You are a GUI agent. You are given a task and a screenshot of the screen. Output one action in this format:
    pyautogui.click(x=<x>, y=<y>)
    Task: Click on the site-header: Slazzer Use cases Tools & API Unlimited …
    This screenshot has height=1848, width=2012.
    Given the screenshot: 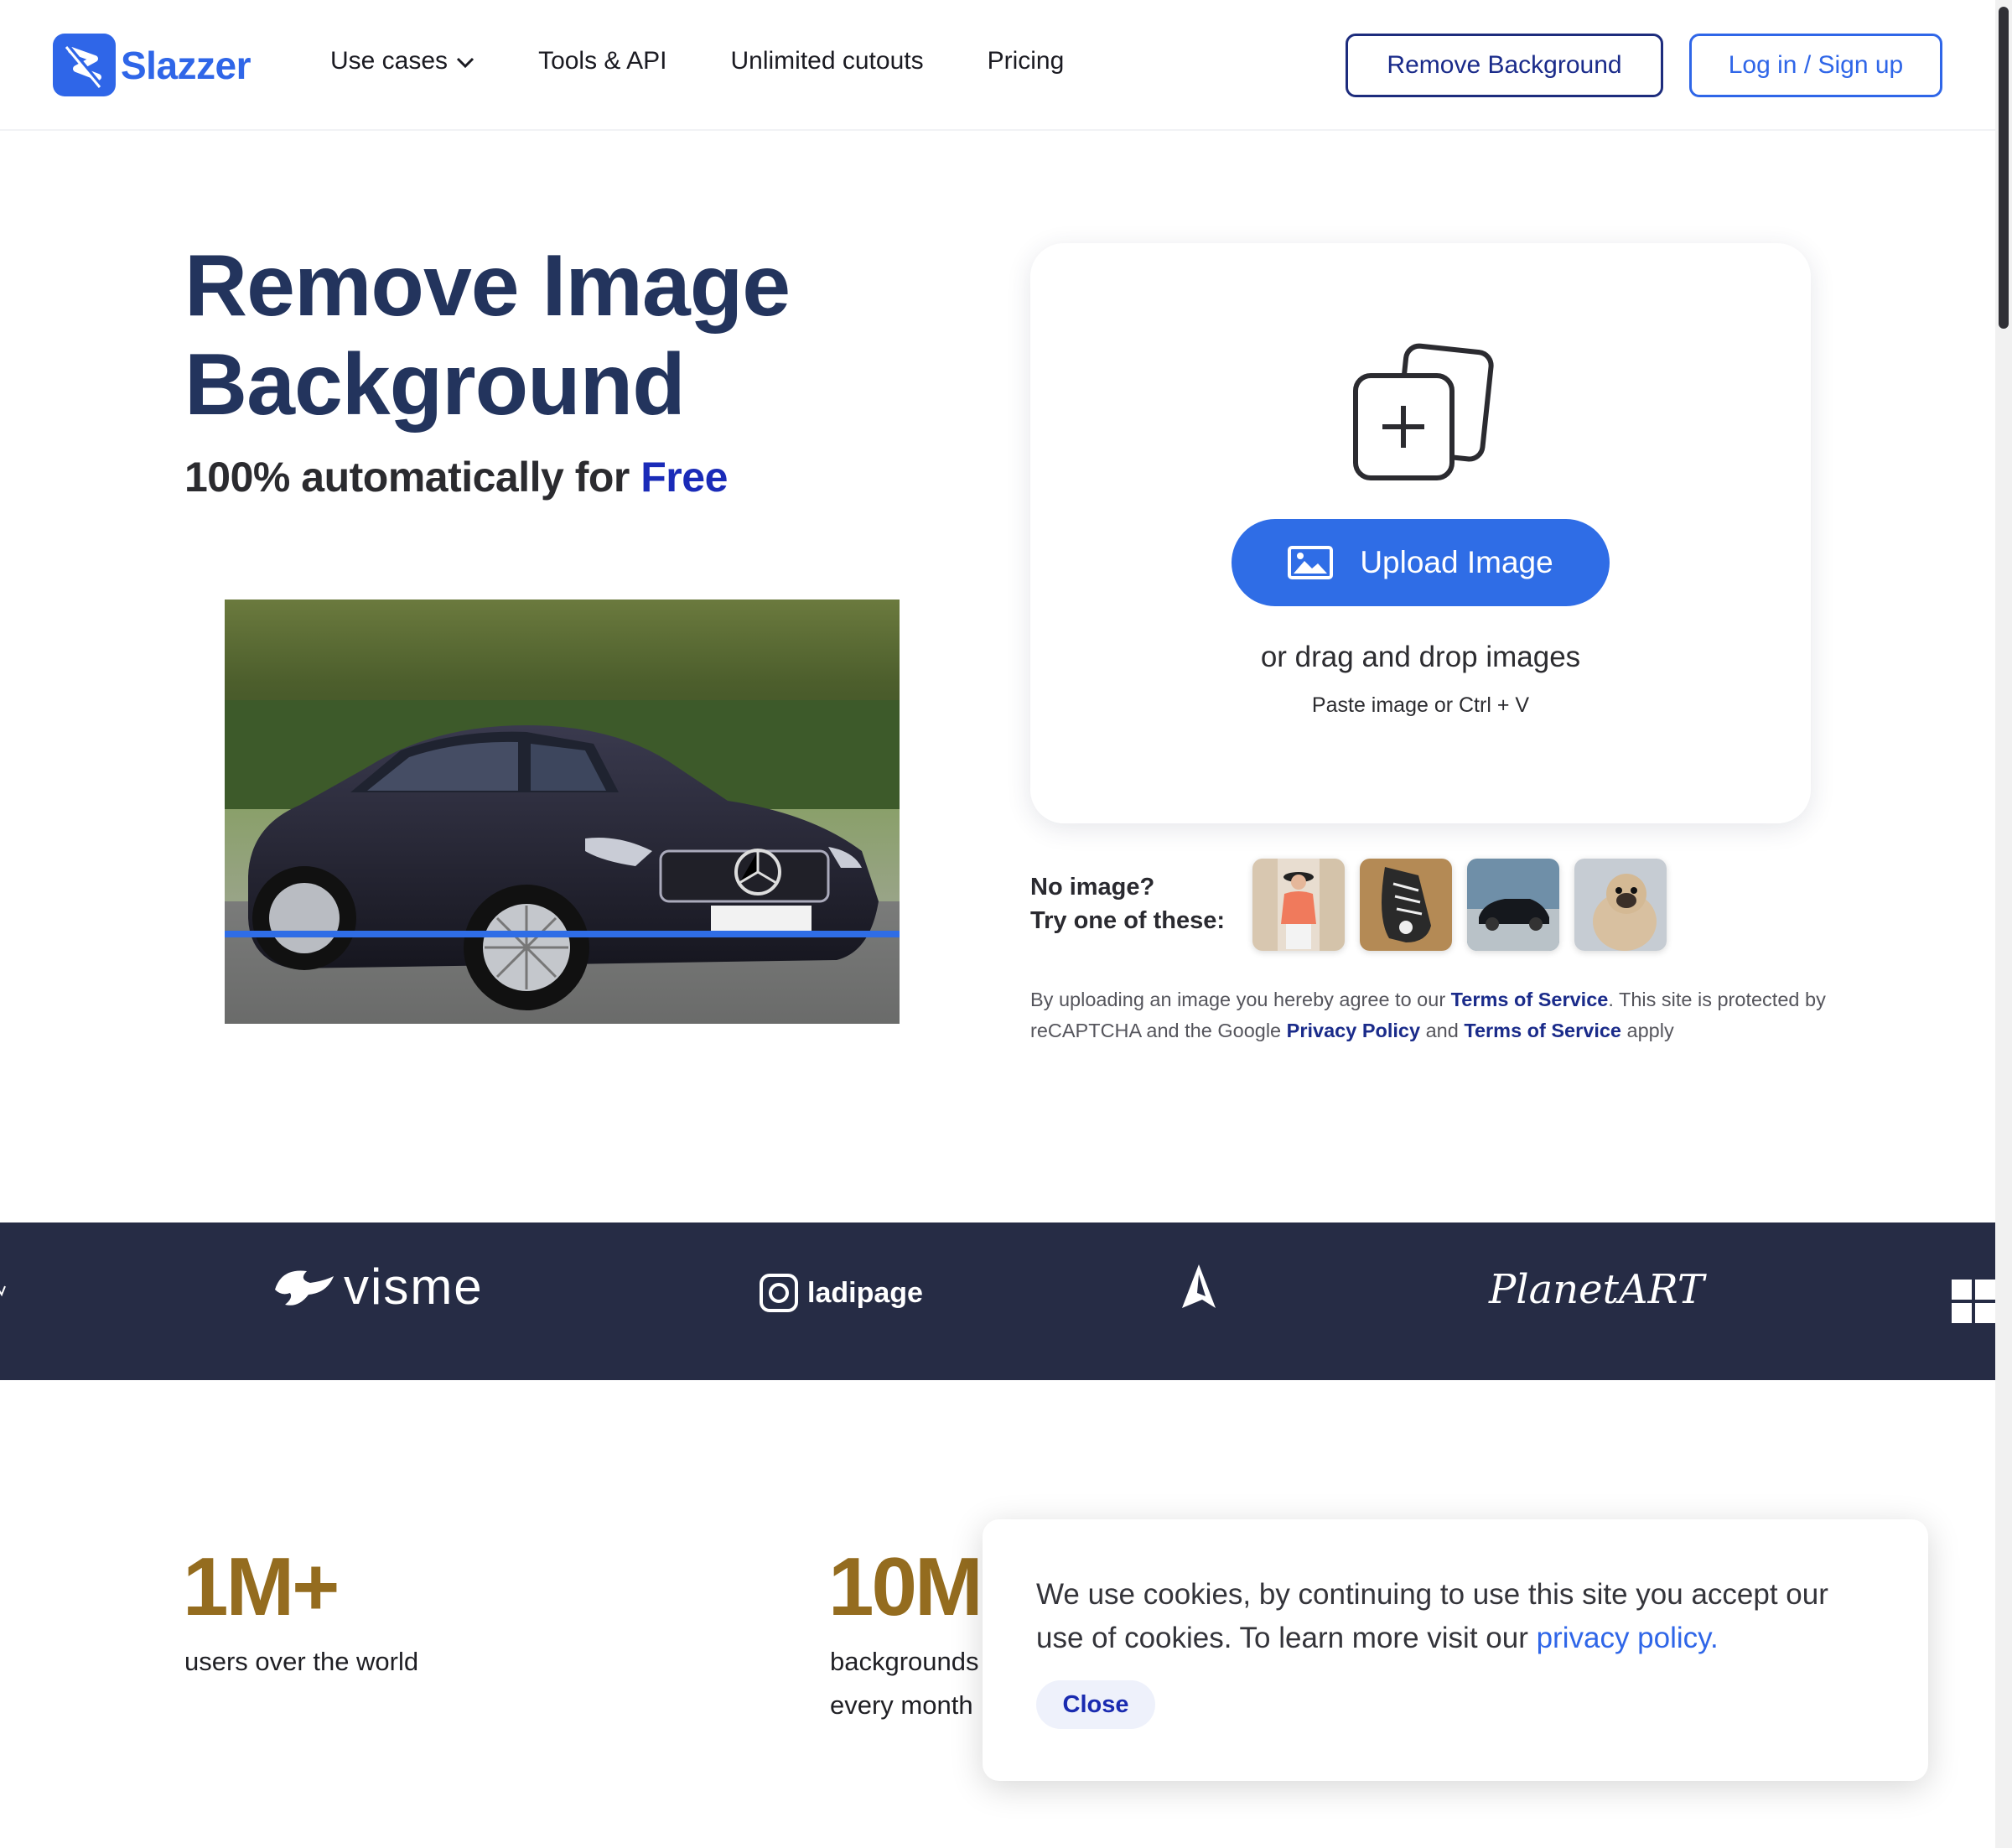 What is the action you would take?
    pyautogui.click(x=997, y=65)
    